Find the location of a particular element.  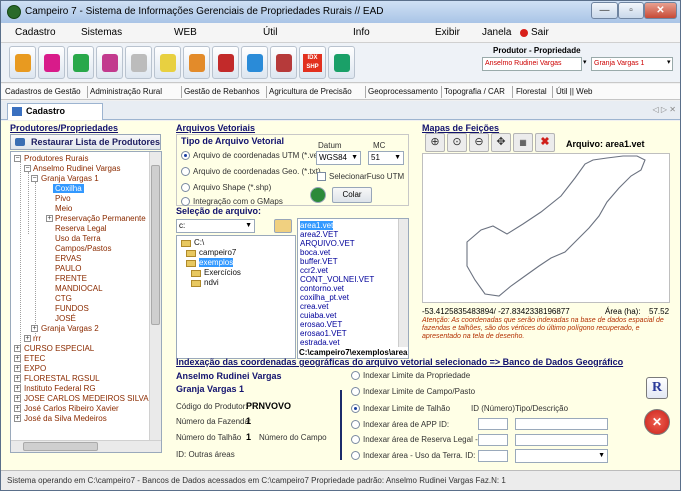

file-item: ARQUIVO.VET is located at coordinates (327, 243).